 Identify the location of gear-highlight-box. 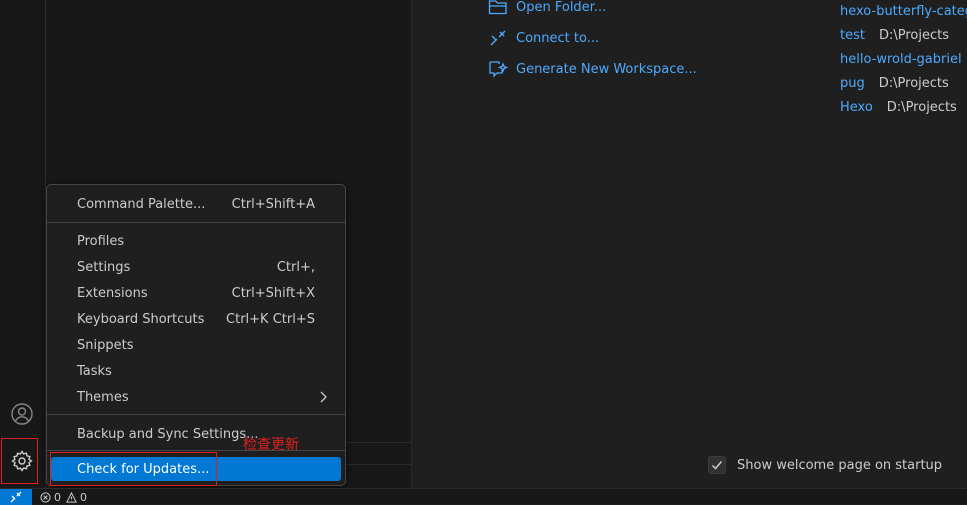
(19, 461).